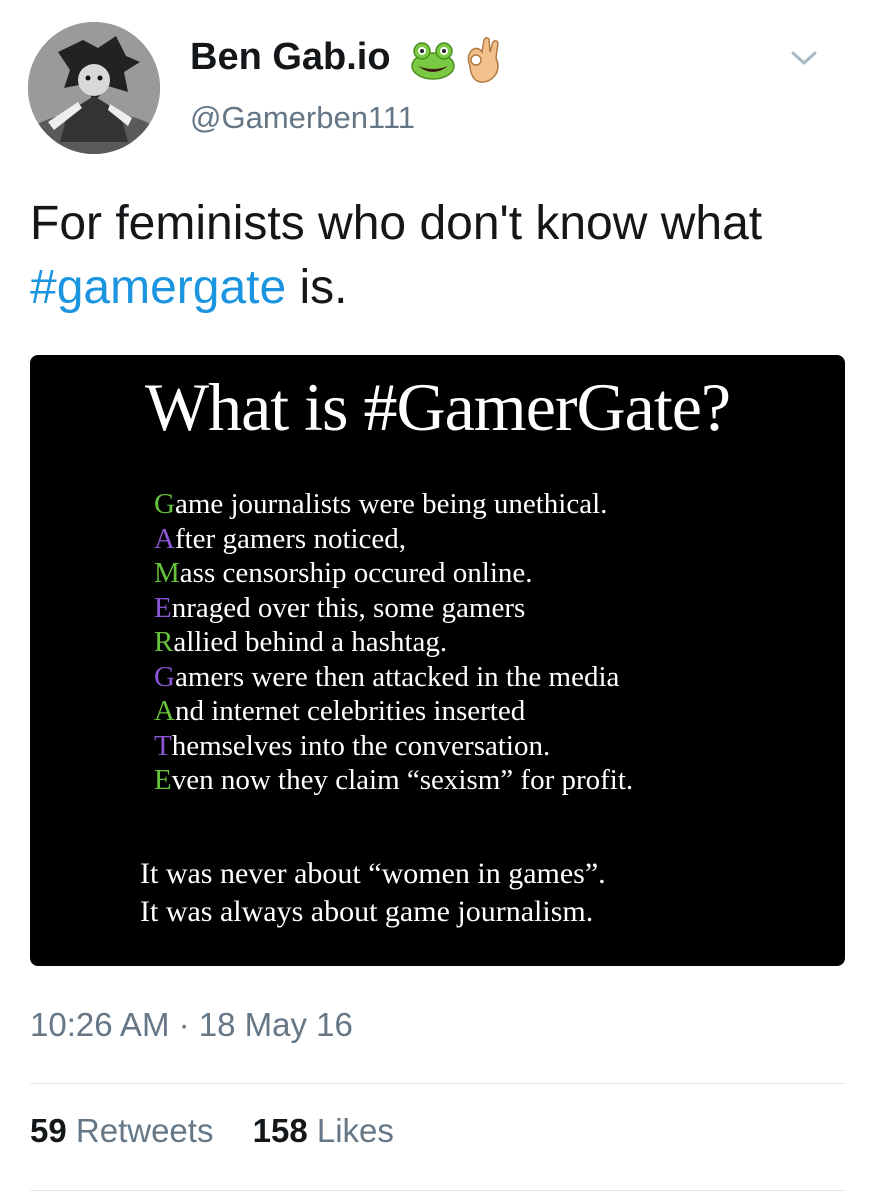 This screenshot has width=873, height=1200. I want to click on name-emojis, so click(456, 60).